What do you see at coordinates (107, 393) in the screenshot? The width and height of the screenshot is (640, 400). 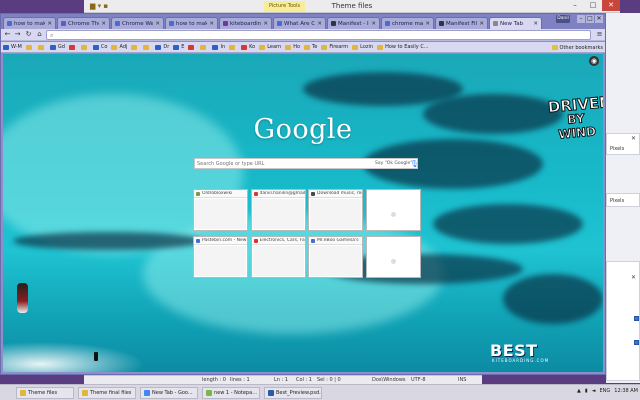 I see `taskbar-item: Theme final files` at bounding box center [107, 393].